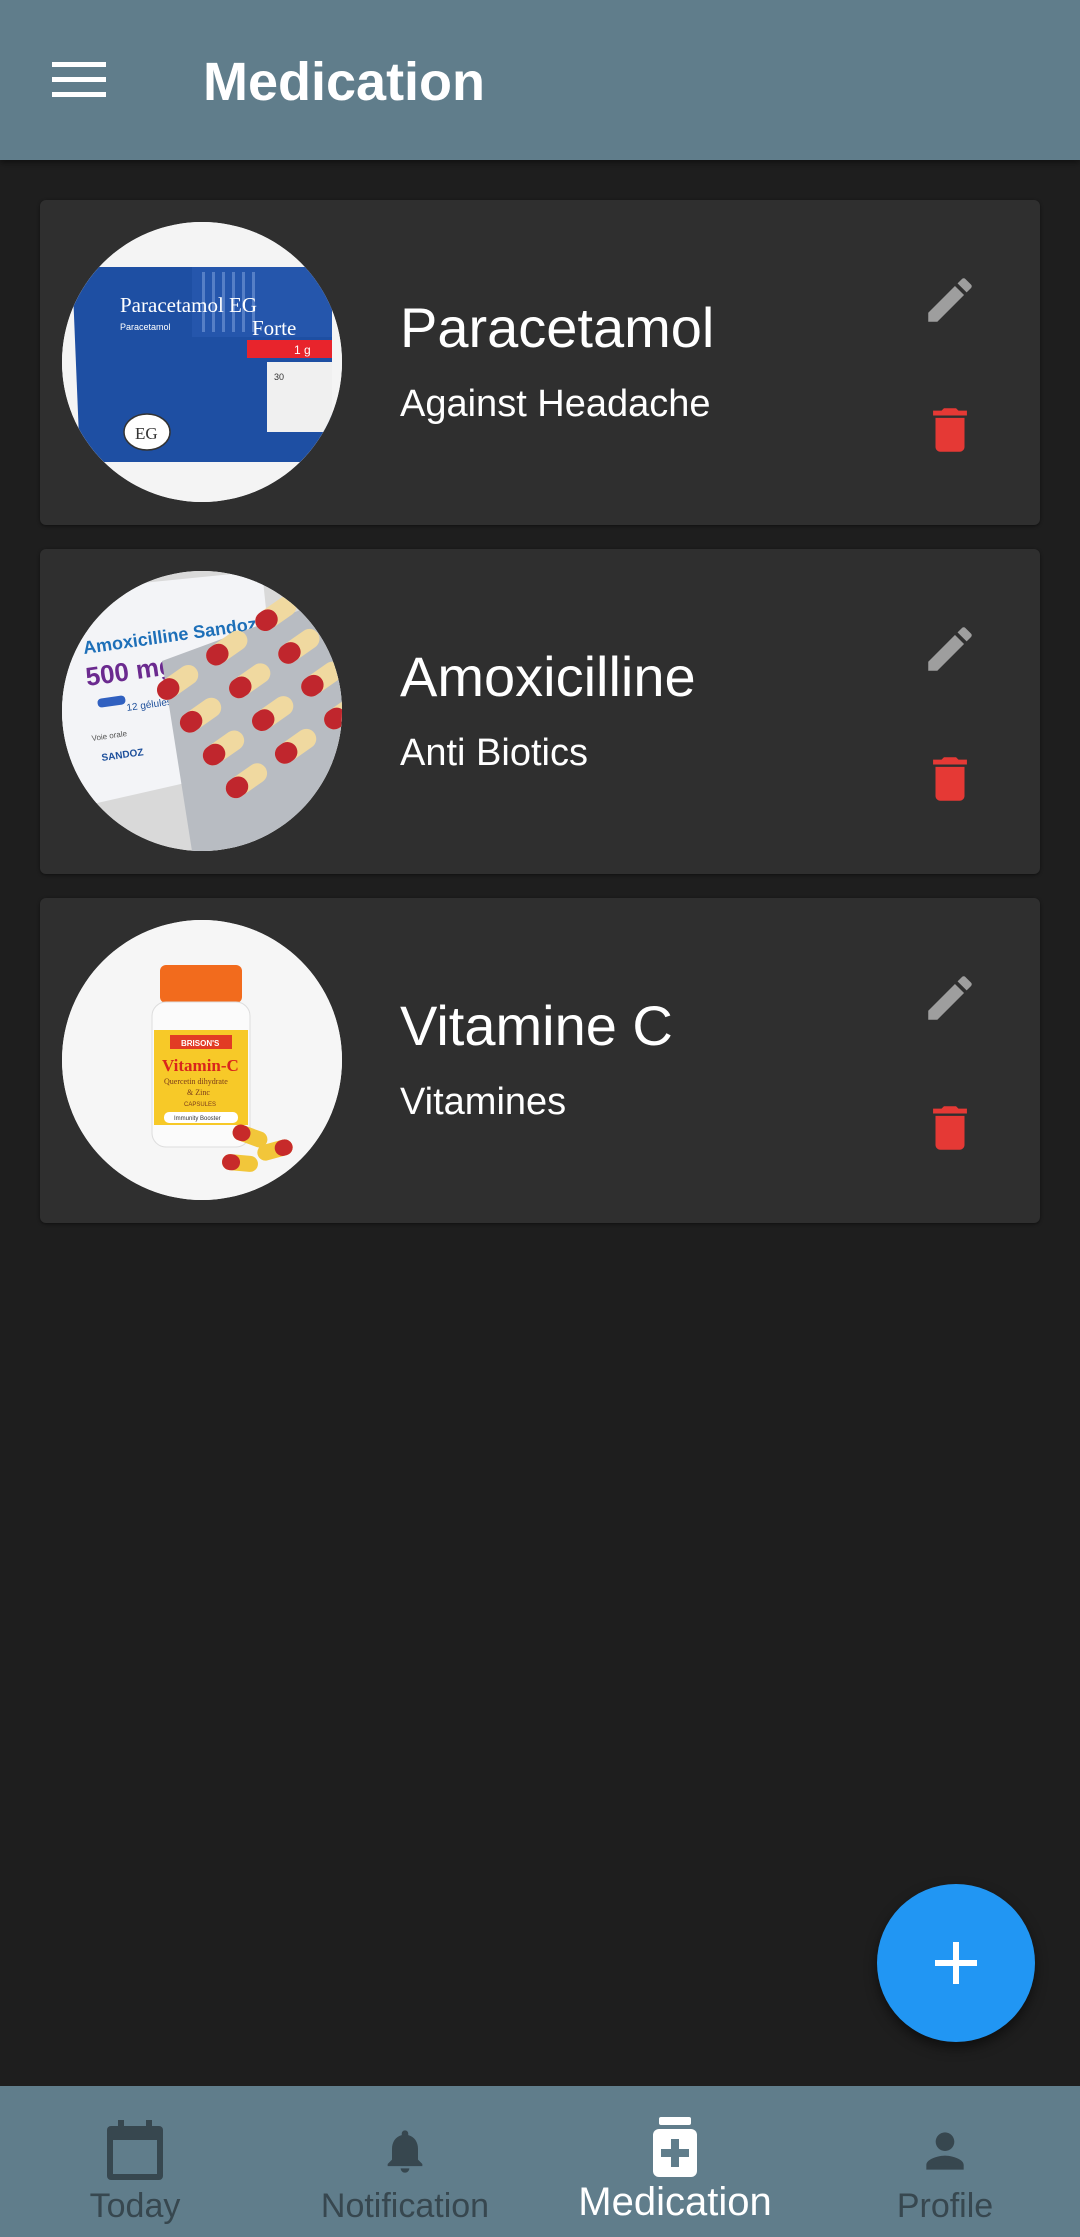  Describe the element at coordinates (274, 328) in the screenshot. I see `image-label: Forte` at that location.